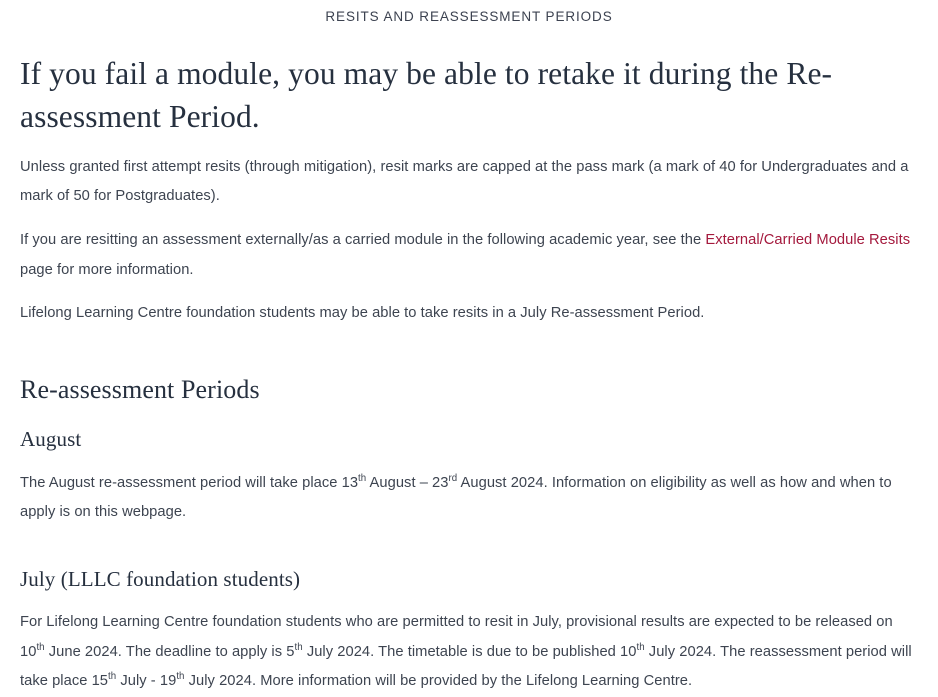 The width and height of the screenshot is (938, 697). Describe the element at coordinates (146, 681) in the screenshot. I see `july-text-5: July - 19` at that location.